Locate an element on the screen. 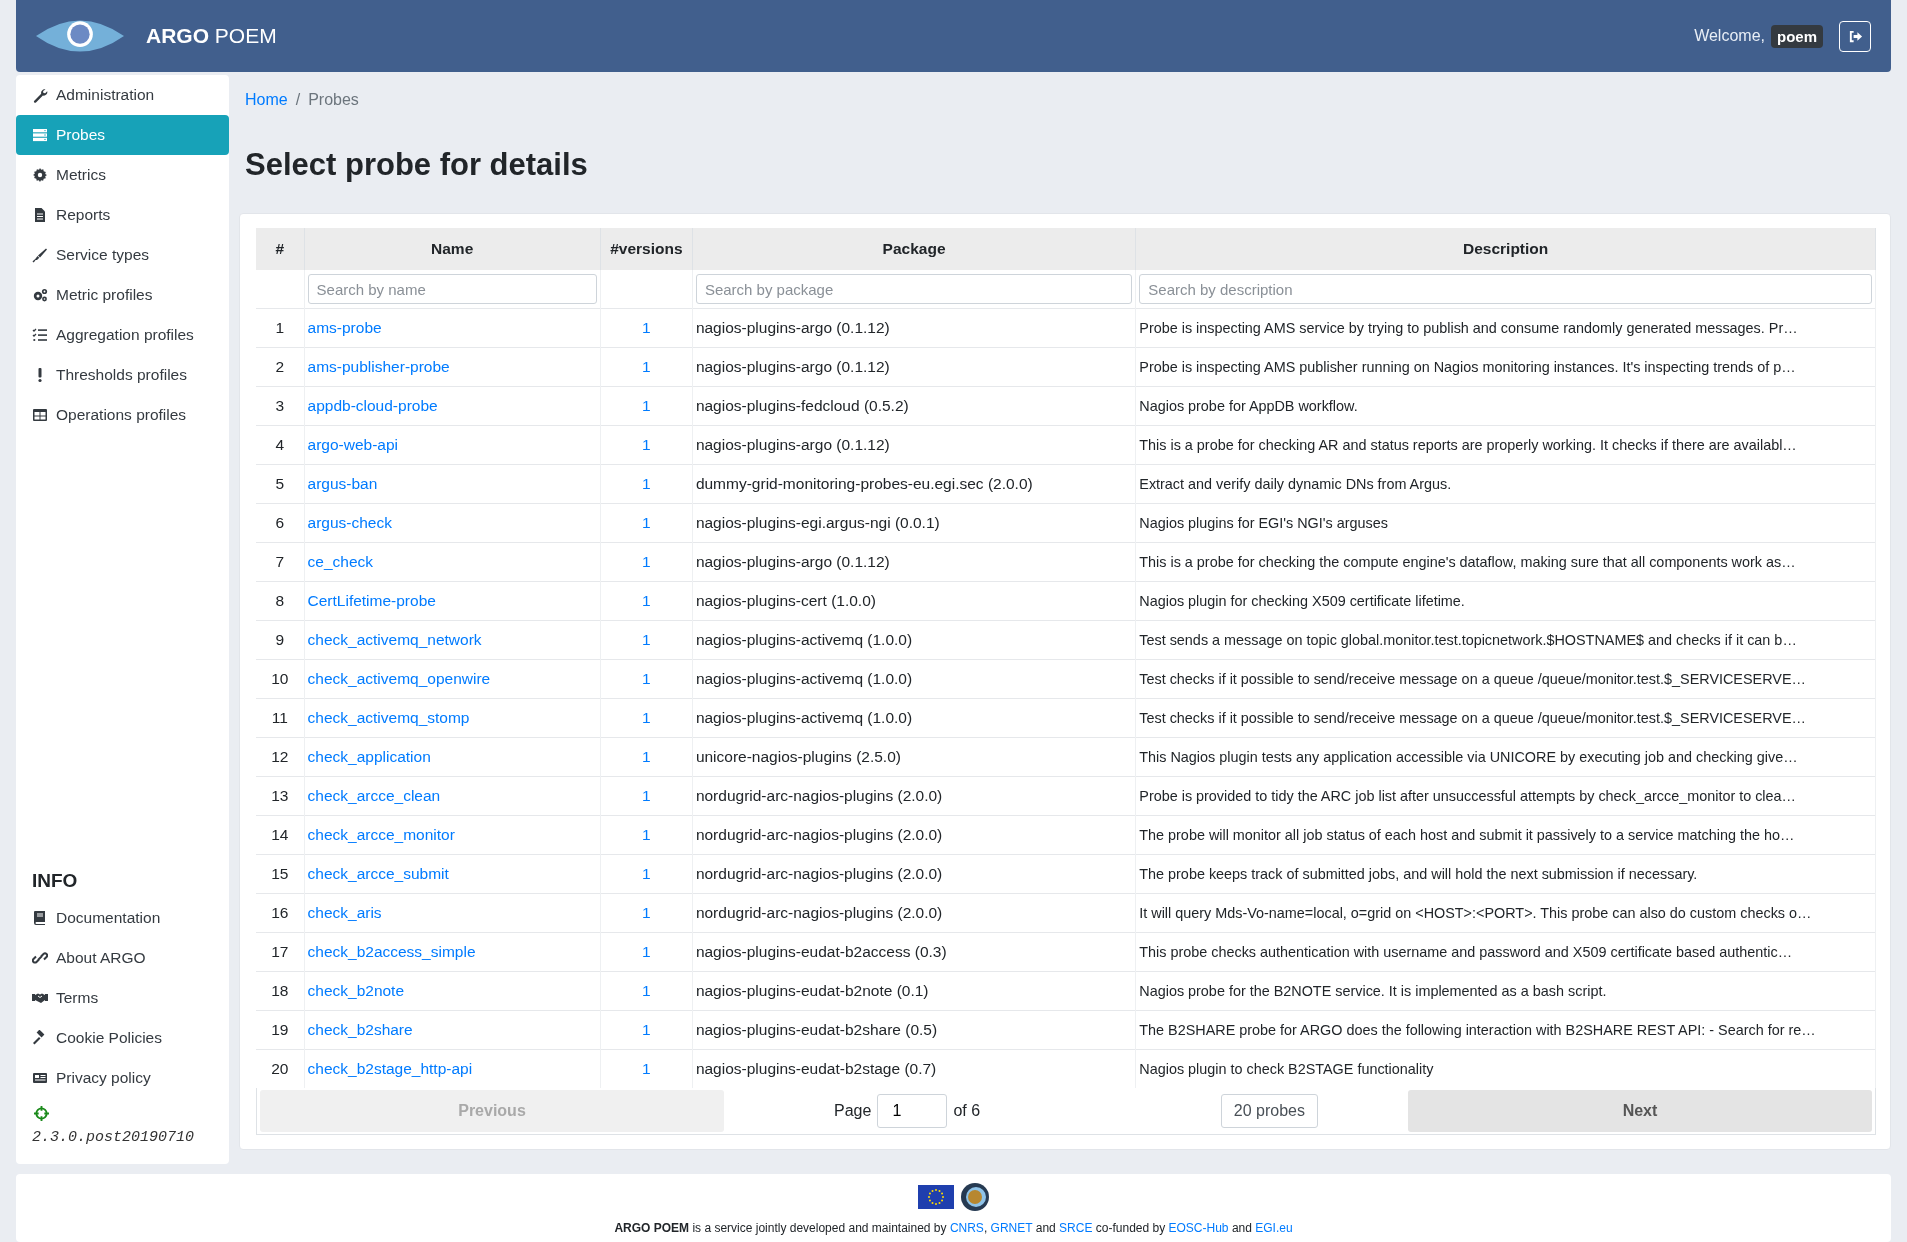 The image size is (1907, 1242). sign-out-icon is located at coordinates (1855, 36).